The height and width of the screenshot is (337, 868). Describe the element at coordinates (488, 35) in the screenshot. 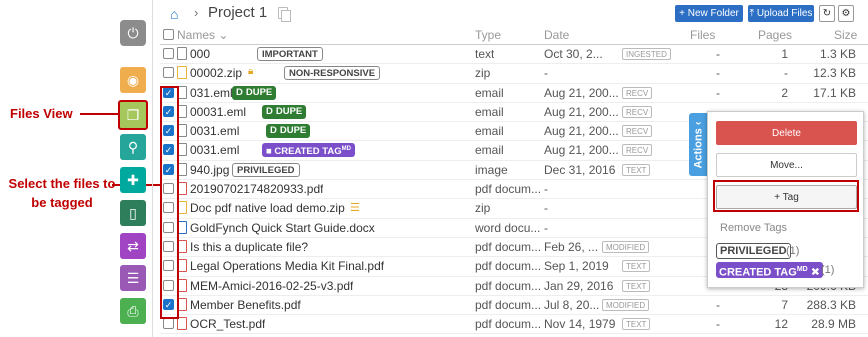

I see `column-type: Type` at that location.